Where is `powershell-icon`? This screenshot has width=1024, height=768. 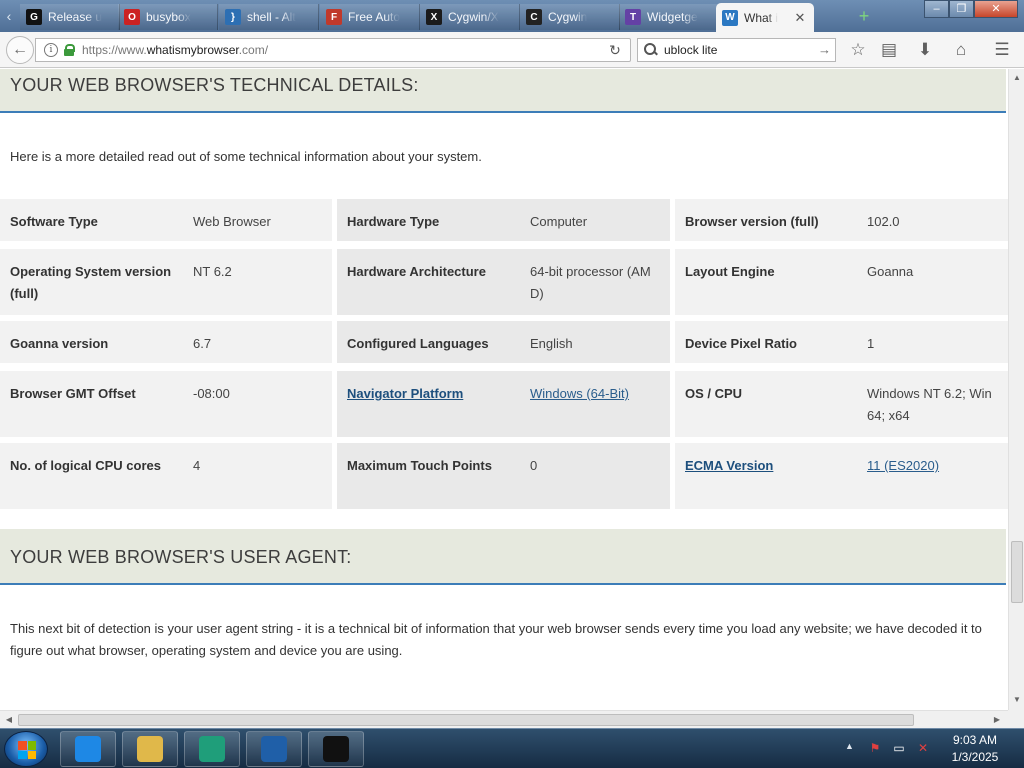 powershell-icon is located at coordinates (274, 749).